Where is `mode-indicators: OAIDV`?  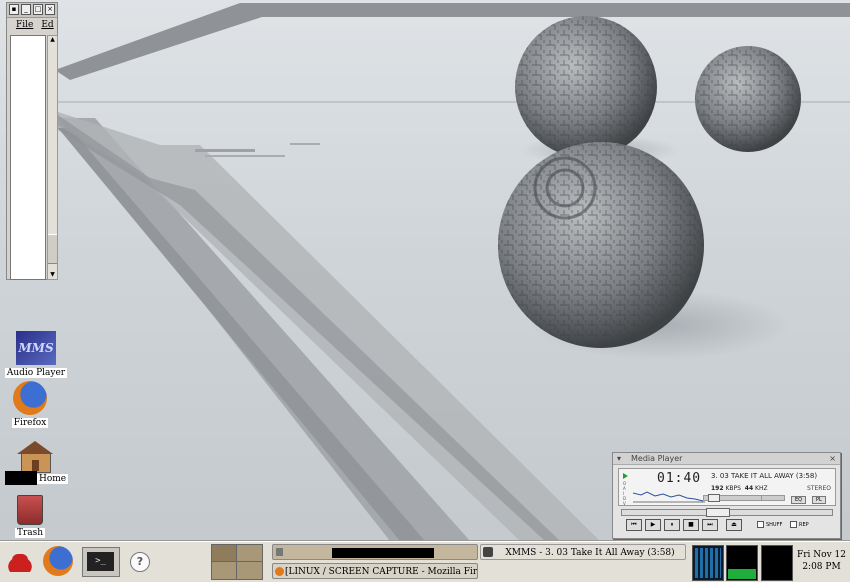
mode-indicators: OAIDV is located at coordinates (625, 493).